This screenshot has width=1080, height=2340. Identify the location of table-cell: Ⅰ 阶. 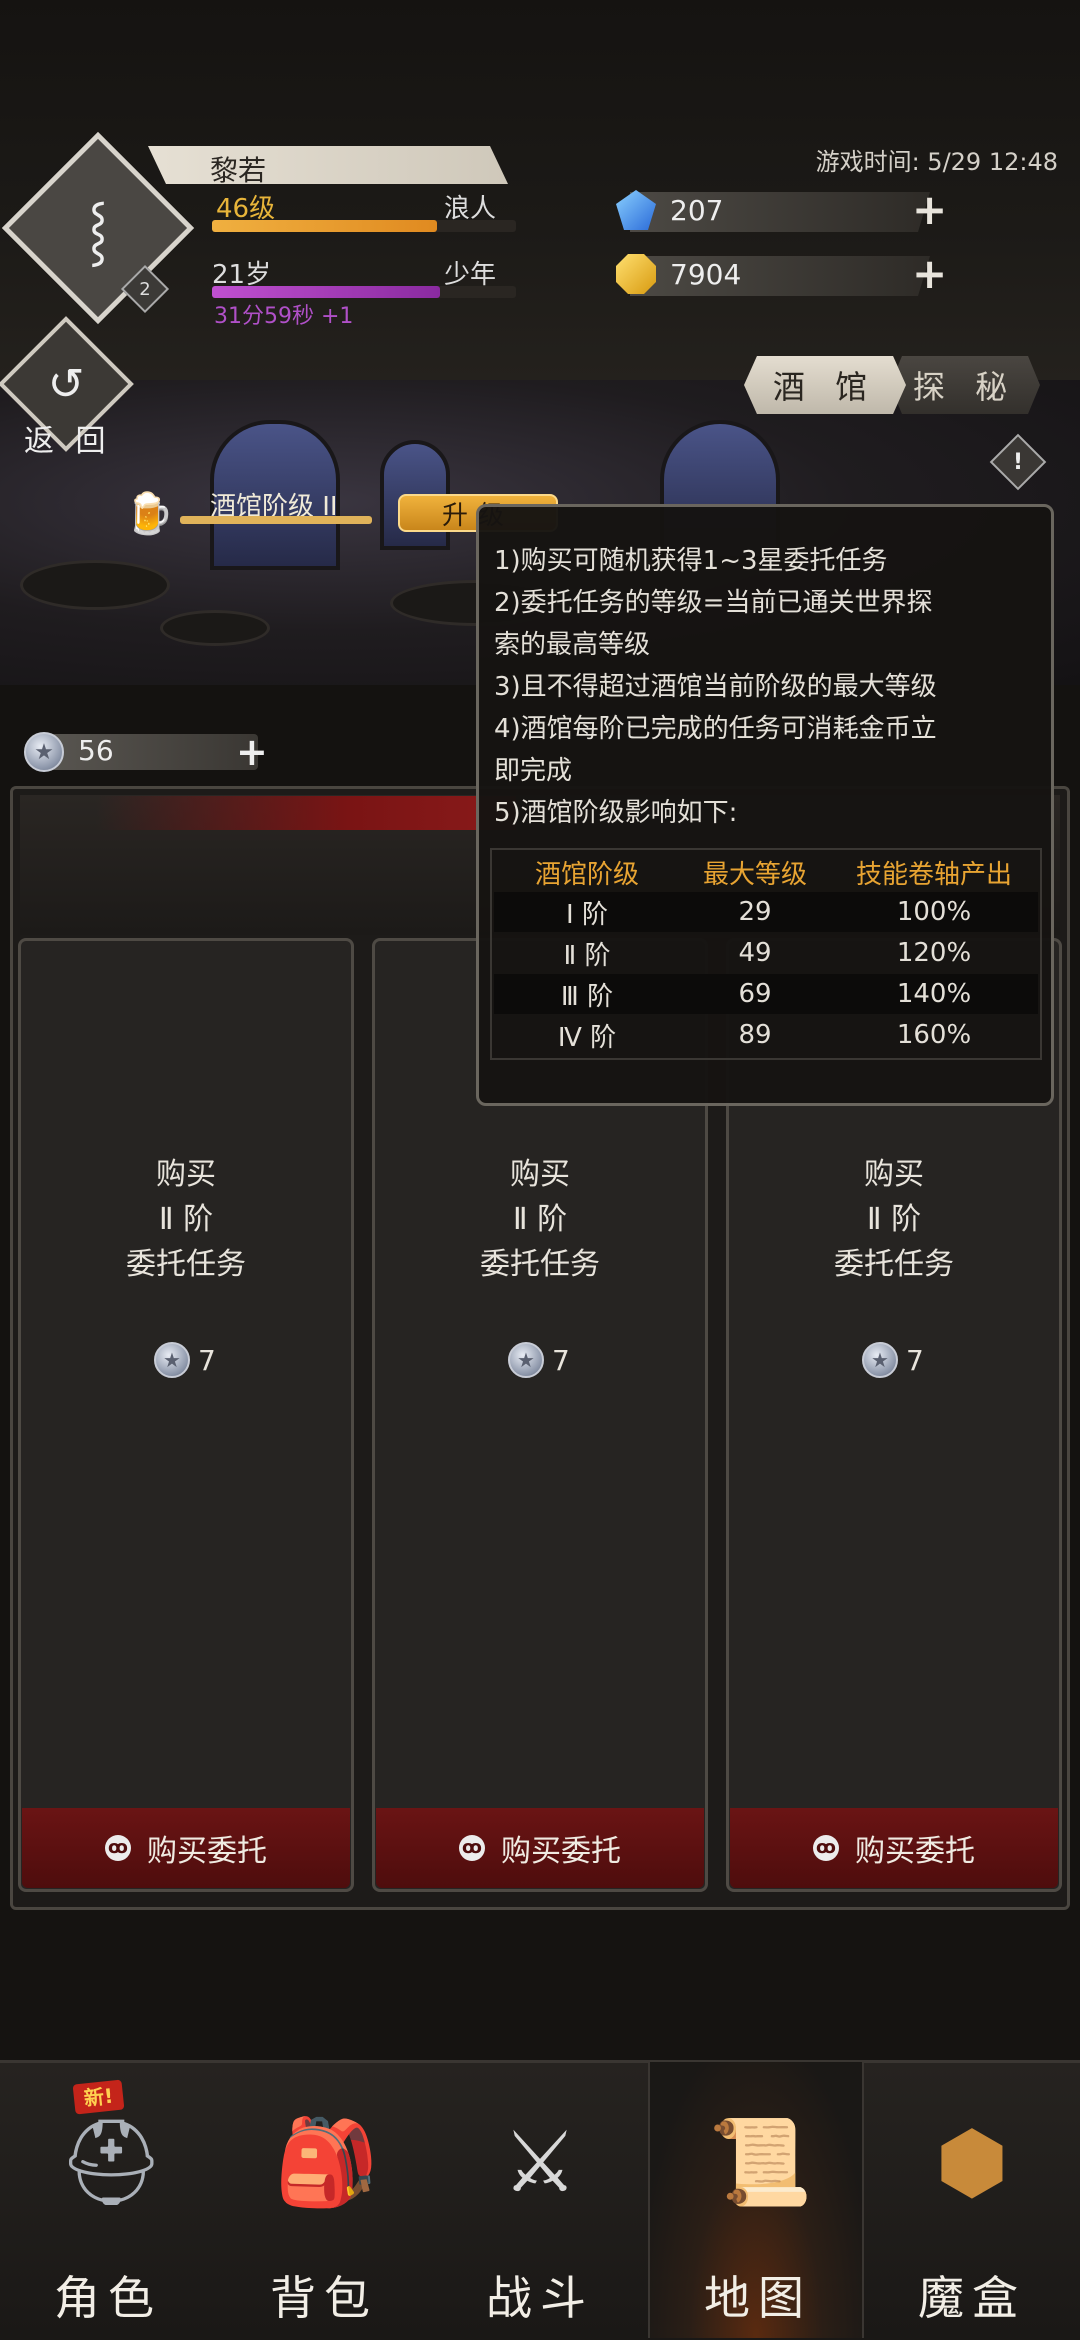
(587, 914).